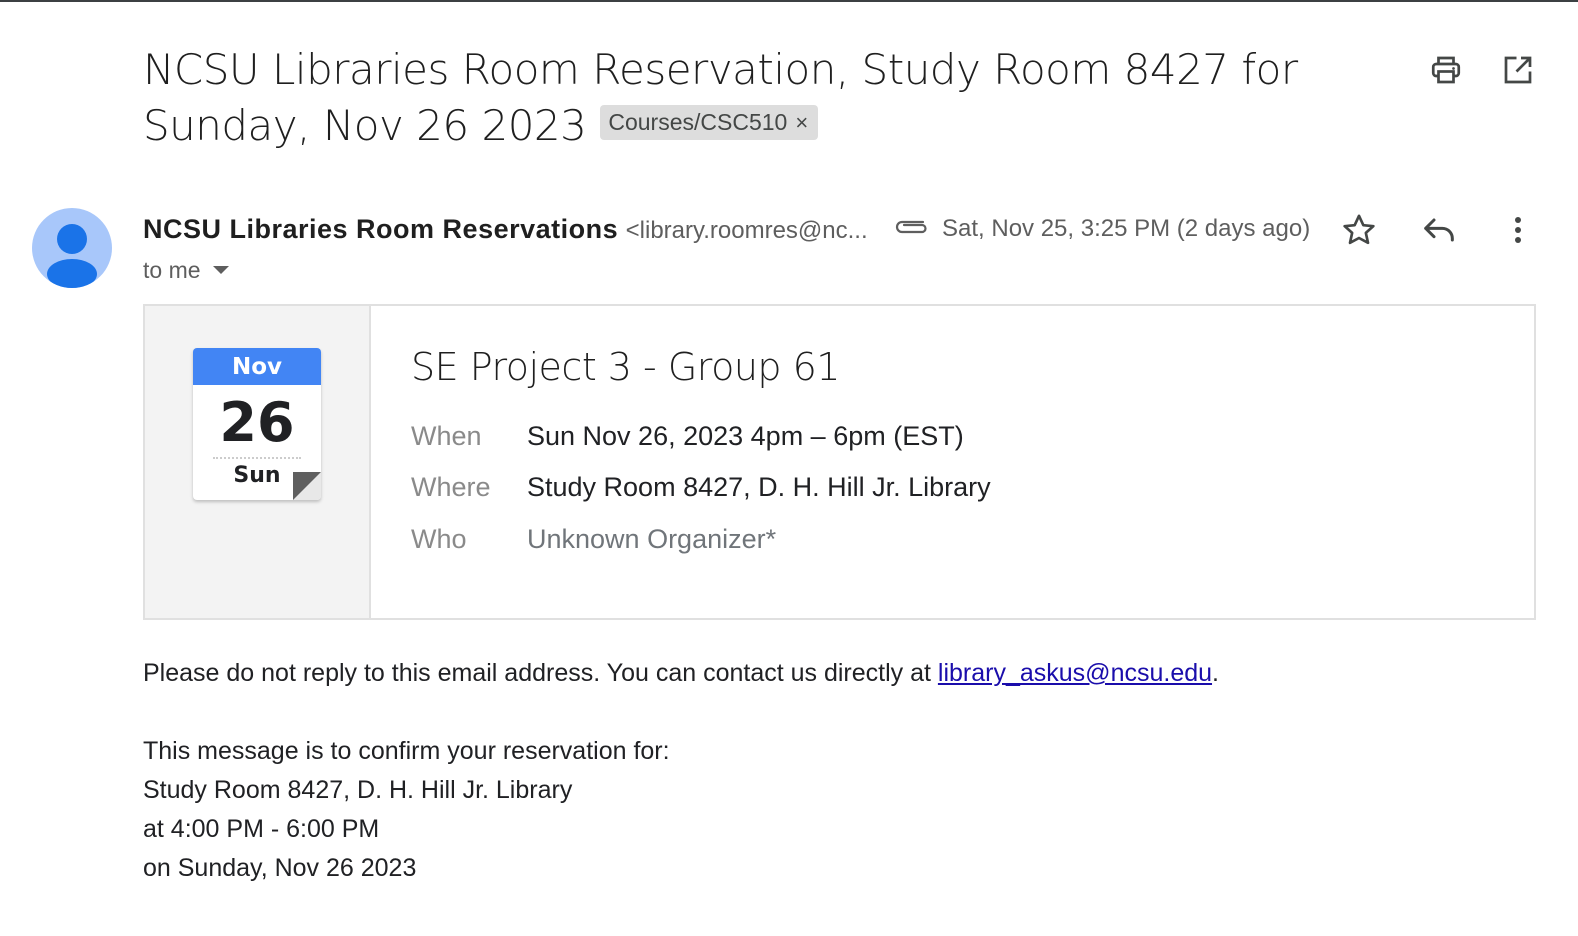 The width and height of the screenshot is (1578, 936). I want to click on sender-avatar, so click(72, 248).